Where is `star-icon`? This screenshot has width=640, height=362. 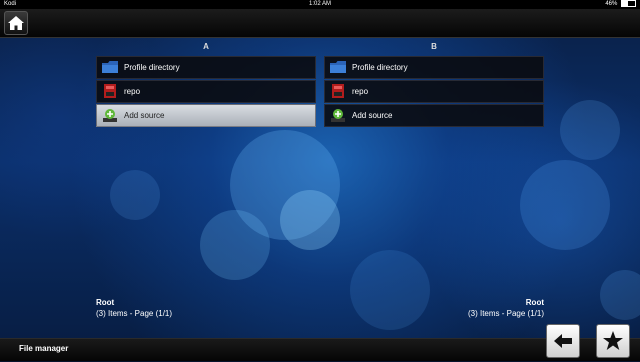 star-icon is located at coordinates (613, 340).